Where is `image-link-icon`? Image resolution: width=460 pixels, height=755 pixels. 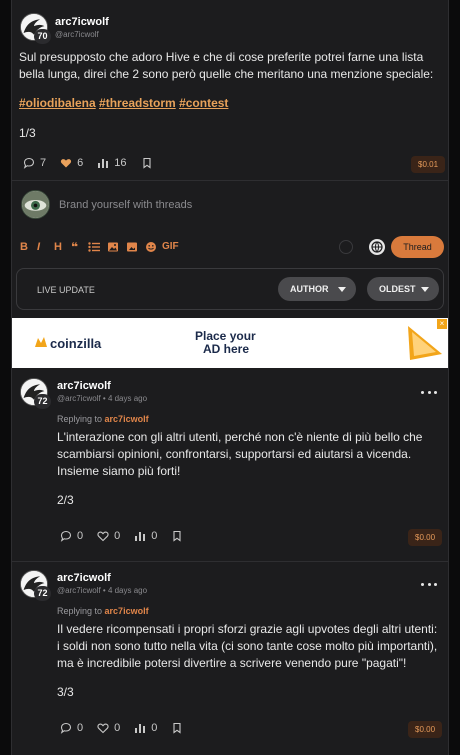
image-link-icon is located at coordinates (135, 247).